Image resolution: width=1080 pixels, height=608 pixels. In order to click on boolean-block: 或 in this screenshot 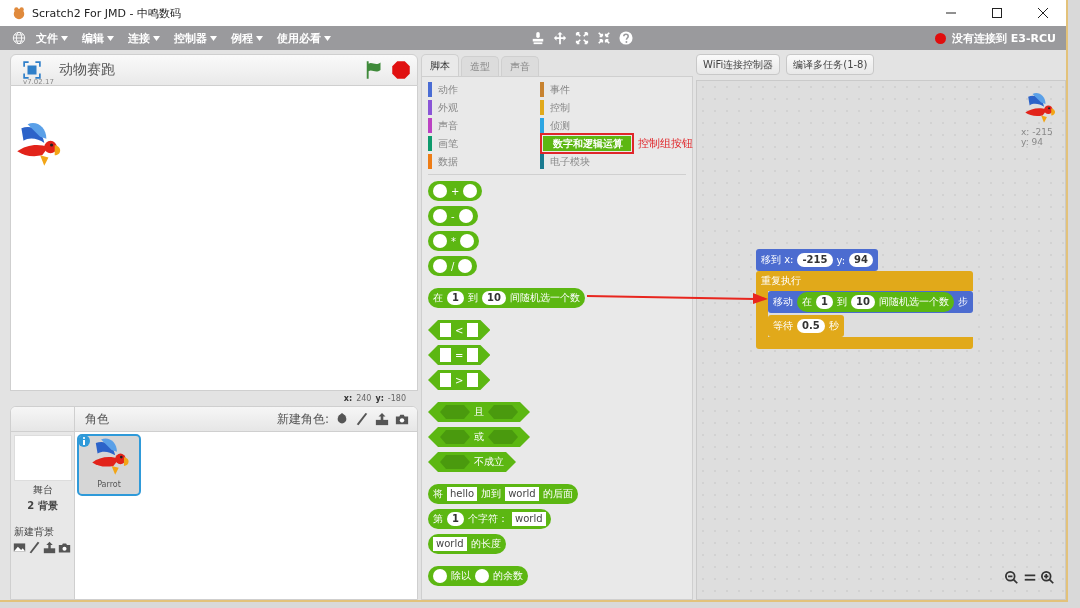, I will do `click(479, 437)`.